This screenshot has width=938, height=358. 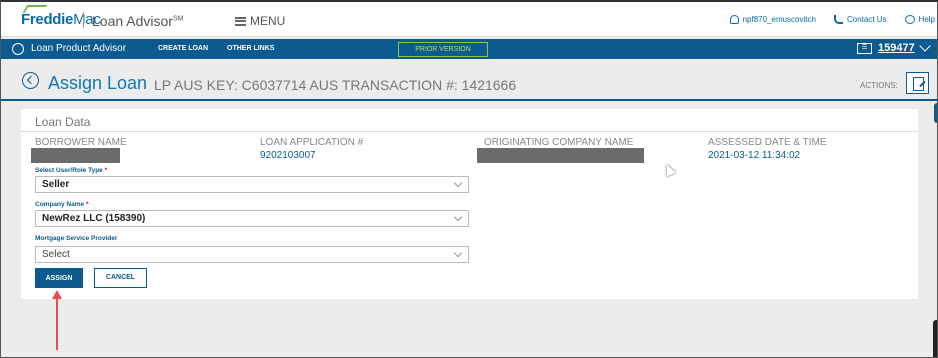 I want to click on logo-divider, so click(x=83, y=20).